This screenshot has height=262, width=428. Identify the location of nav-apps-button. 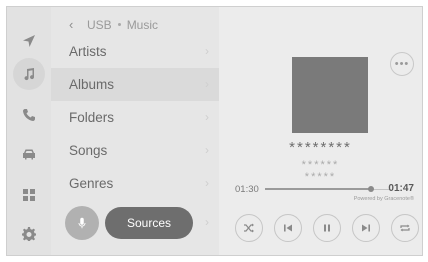
(29, 195).